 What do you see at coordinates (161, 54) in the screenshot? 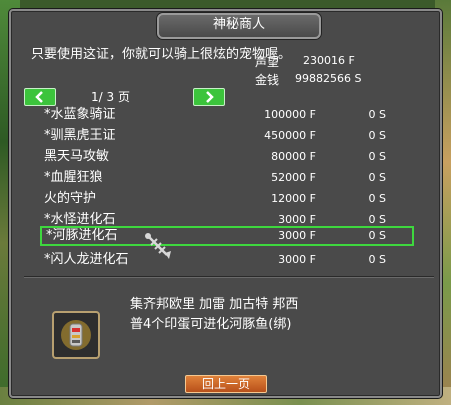
I see `hint-text: 只要使用这证，你就可以骑上很炫的宠物喔。` at bounding box center [161, 54].